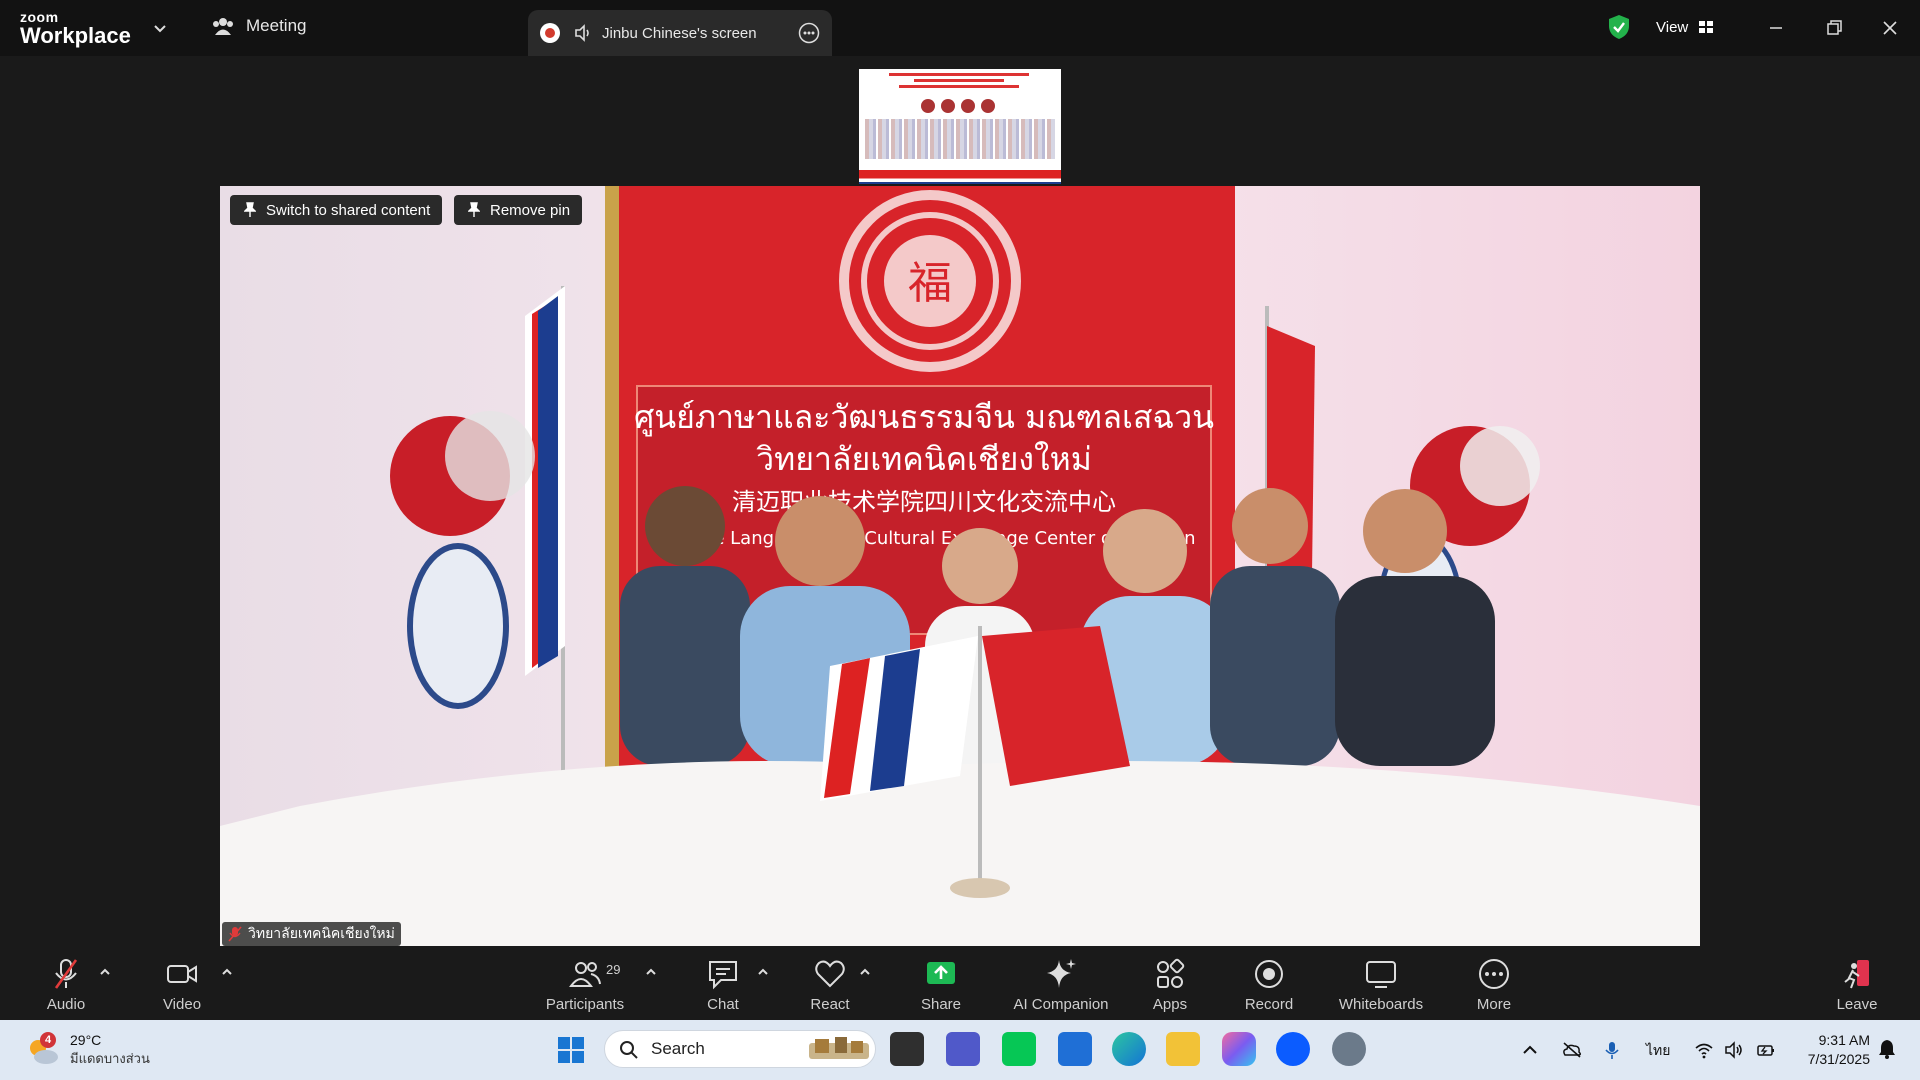 The height and width of the screenshot is (1080, 1920). What do you see at coordinates (1171, 973) in the screenshot?
I see `apps-icon` at bounding box center [1171, 973].